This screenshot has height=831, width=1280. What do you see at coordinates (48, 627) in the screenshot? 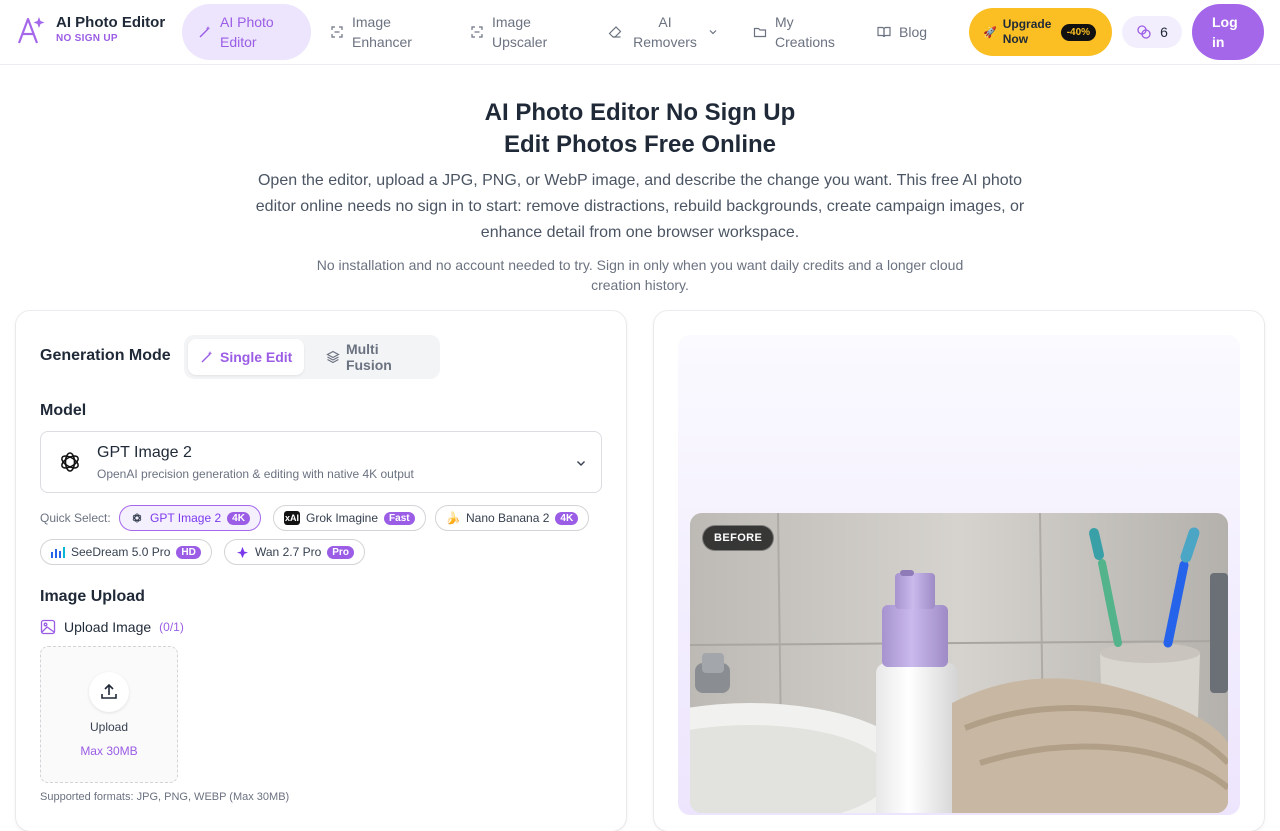
I see `image-icon` at bounding box center [48, 627].